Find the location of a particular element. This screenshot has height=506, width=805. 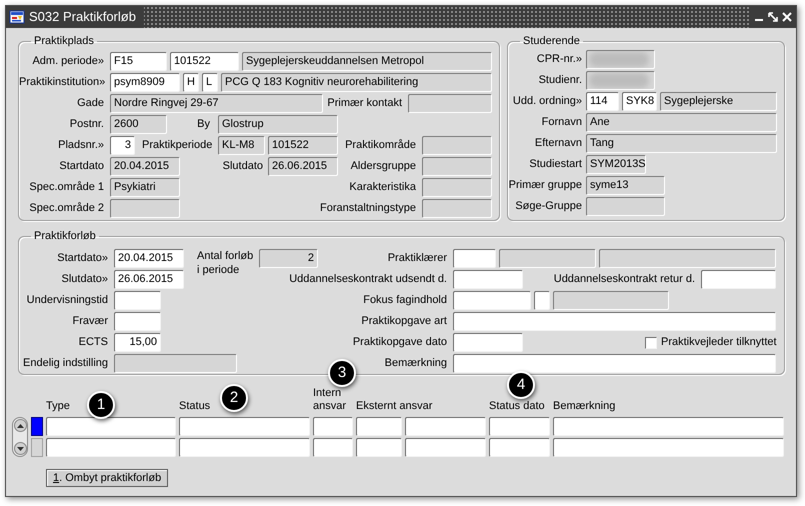

scroll-down-button is located at coordinates (20, 448).